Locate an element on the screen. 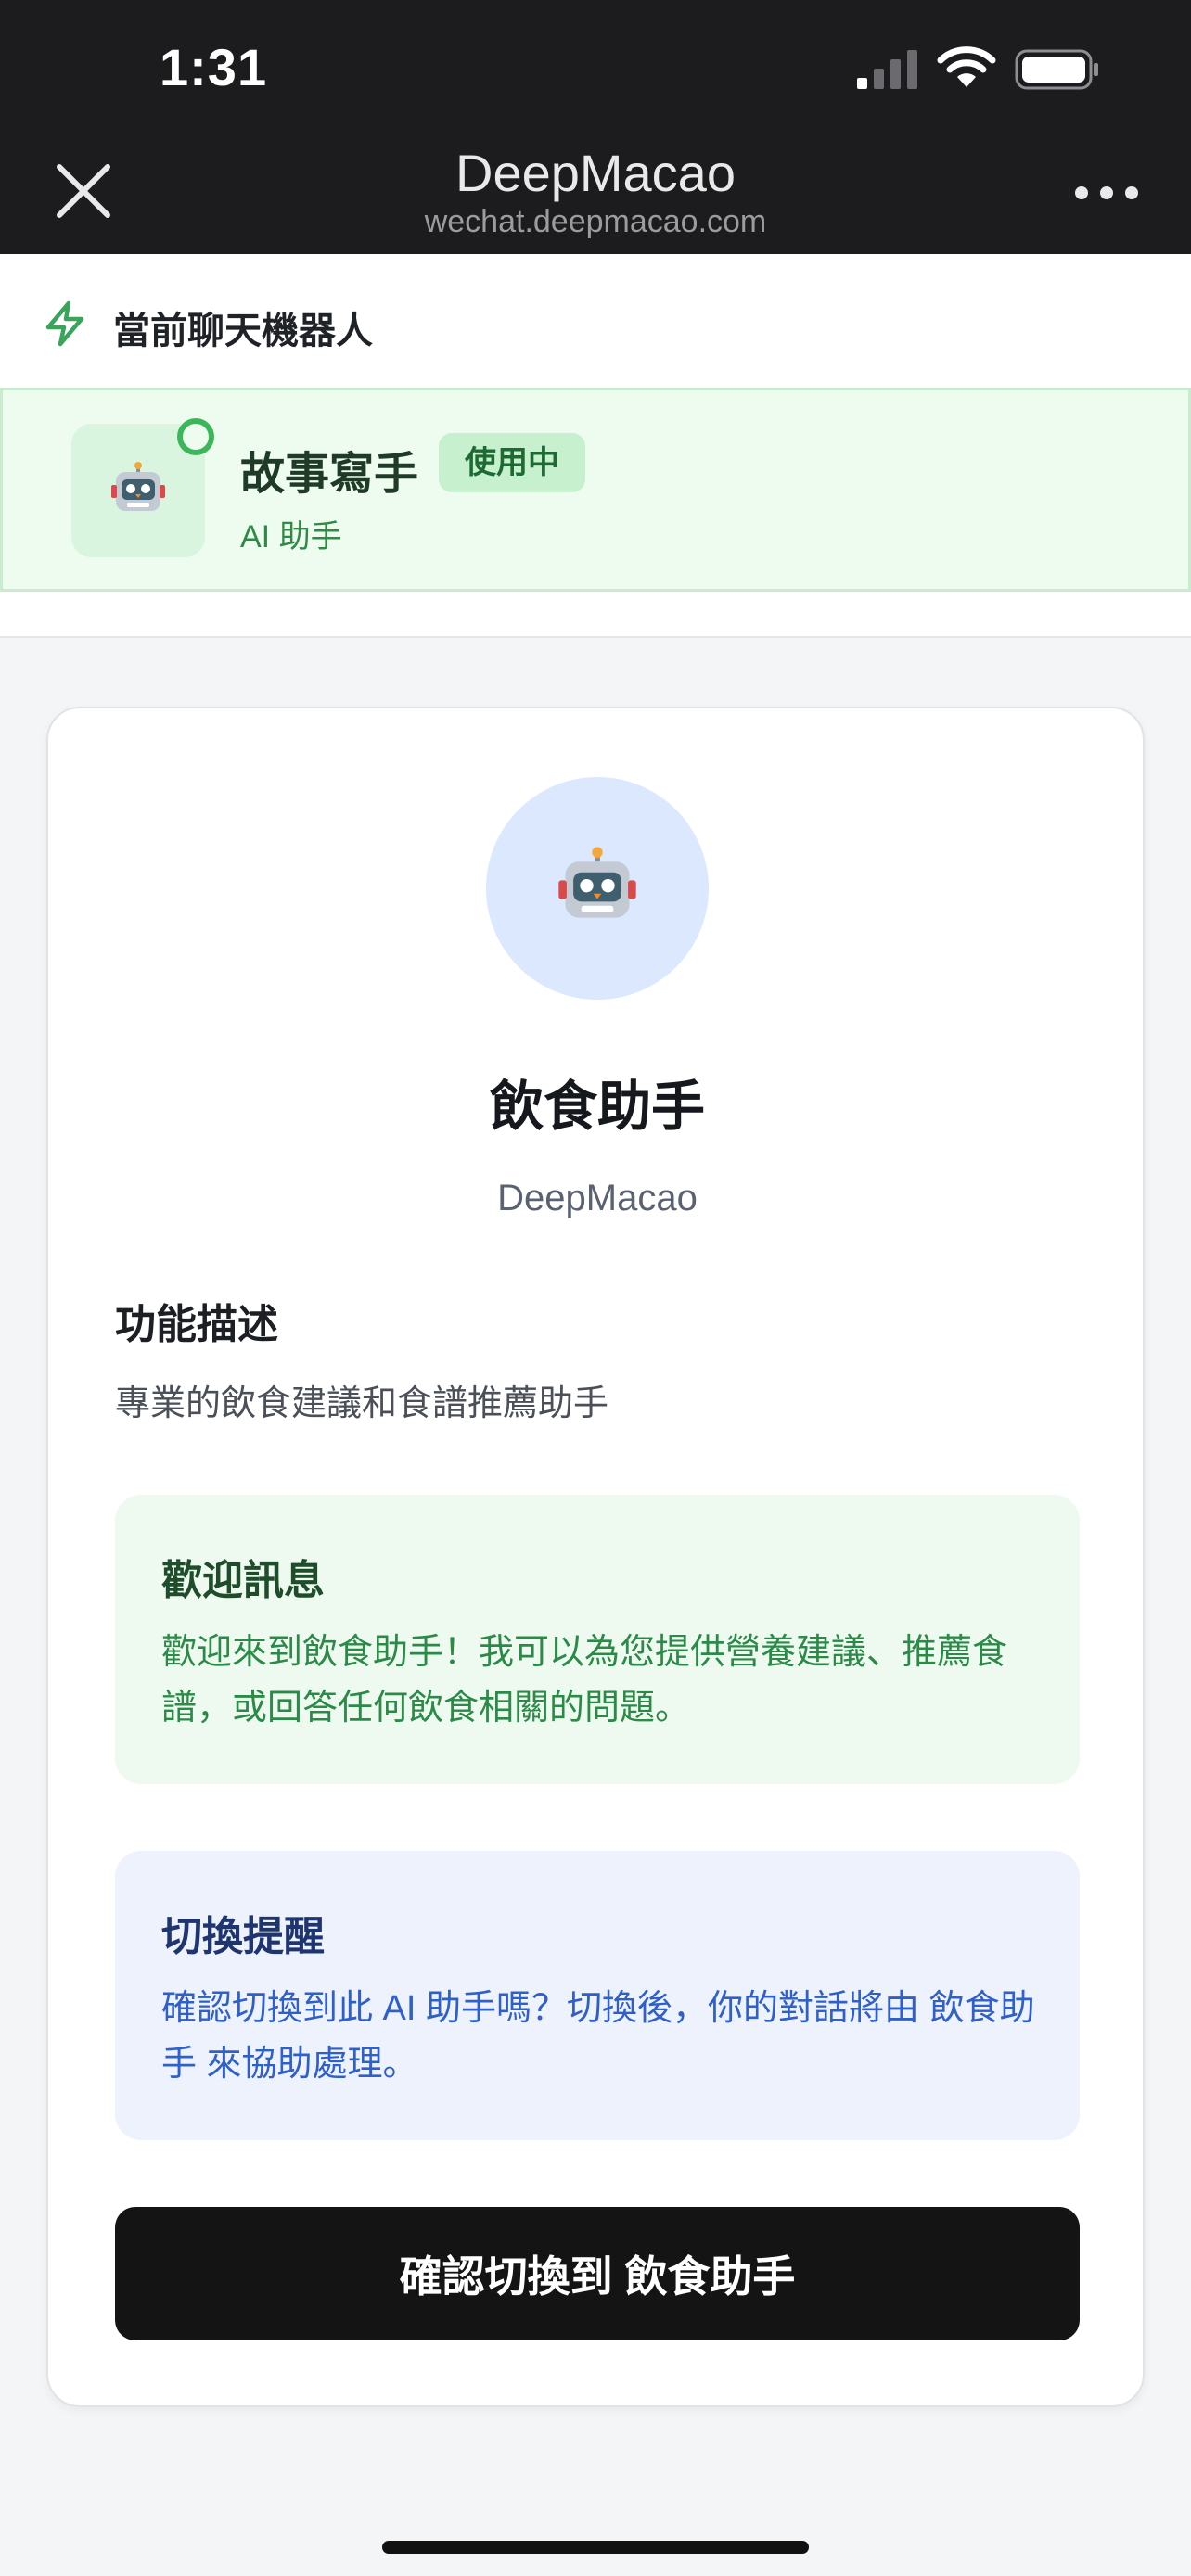 The image size is (1191, 2576). description-heading: 功能描述 is located at coordinates (196, 1324).